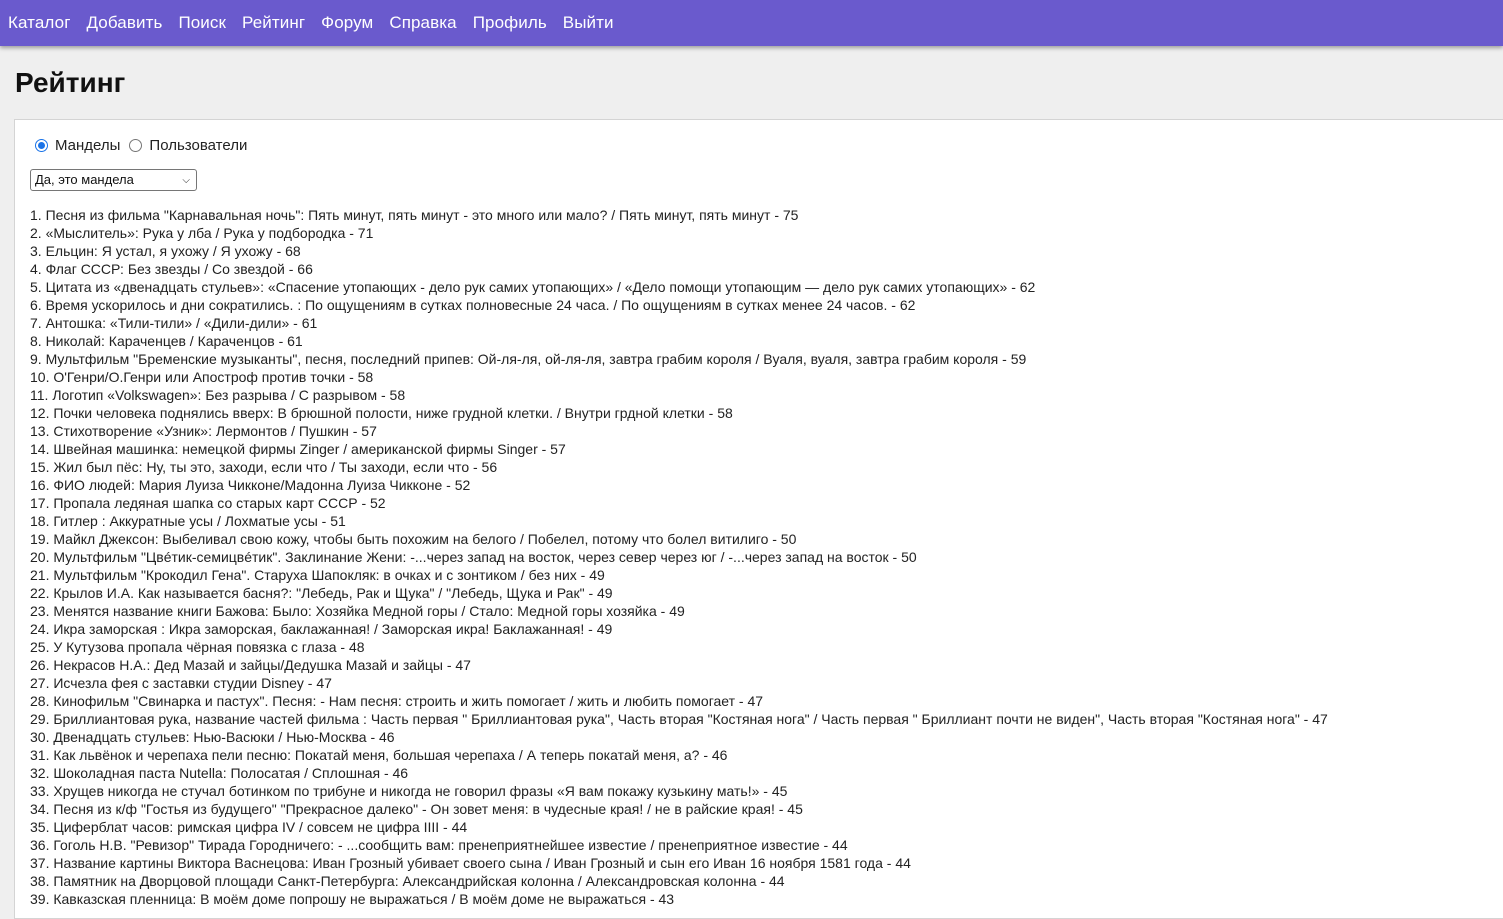 This screenshot has width=1503, height=919. Describe the element at coordinates (70, 82) in the screenshot. I see `page-title: Рейтинг` at that location.